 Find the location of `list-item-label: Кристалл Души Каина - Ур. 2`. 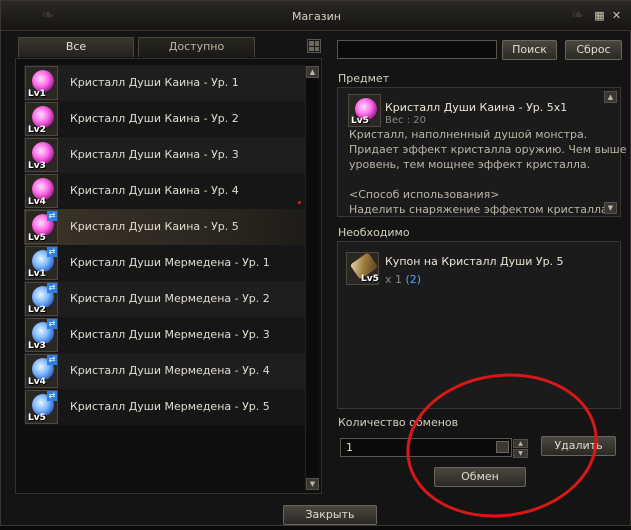

list-item-label: Кристалл Души Каина - Ур. 2 is located at coordinates (154, 118).